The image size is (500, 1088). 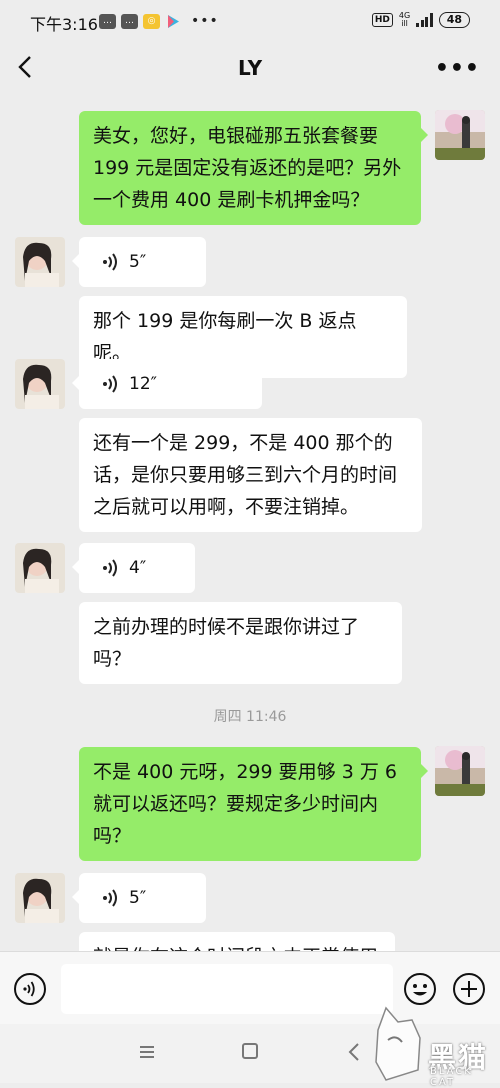 I want to click on app-notification-icon: ◎, so click(x=151, y=21).